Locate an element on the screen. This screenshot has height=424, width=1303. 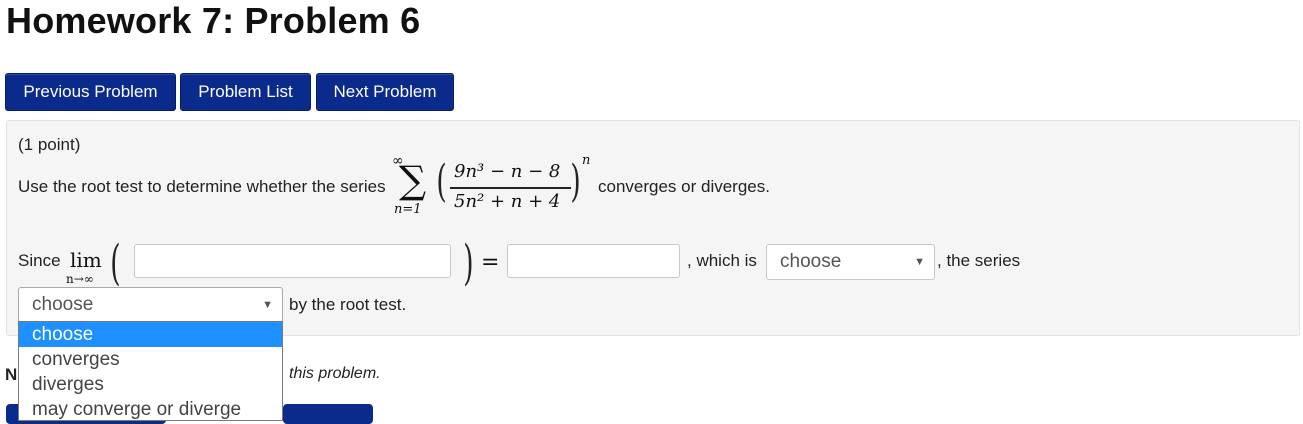
sigma-symbol: ∑ is located at coordinates (413, 180).